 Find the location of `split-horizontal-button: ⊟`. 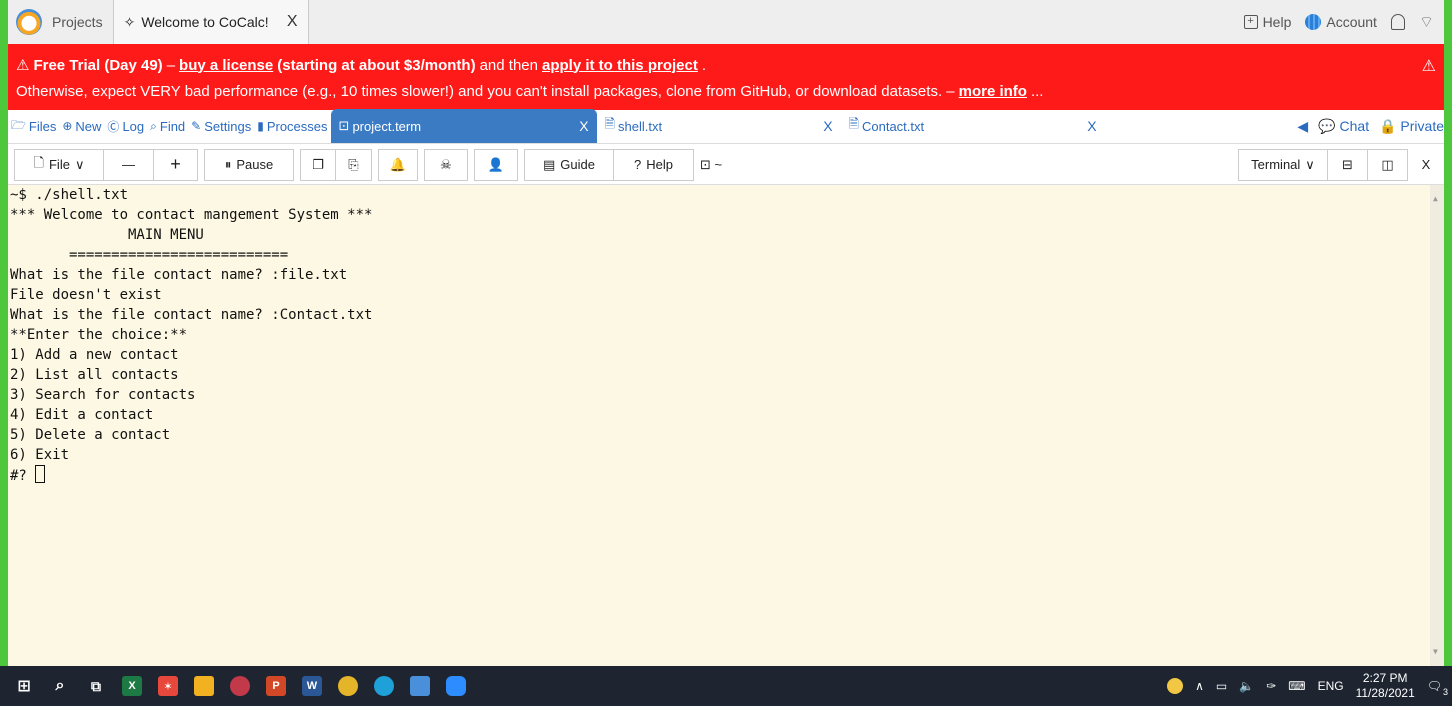

split-horizontal-button: ⊟ is located at coordinates (1348, 164).